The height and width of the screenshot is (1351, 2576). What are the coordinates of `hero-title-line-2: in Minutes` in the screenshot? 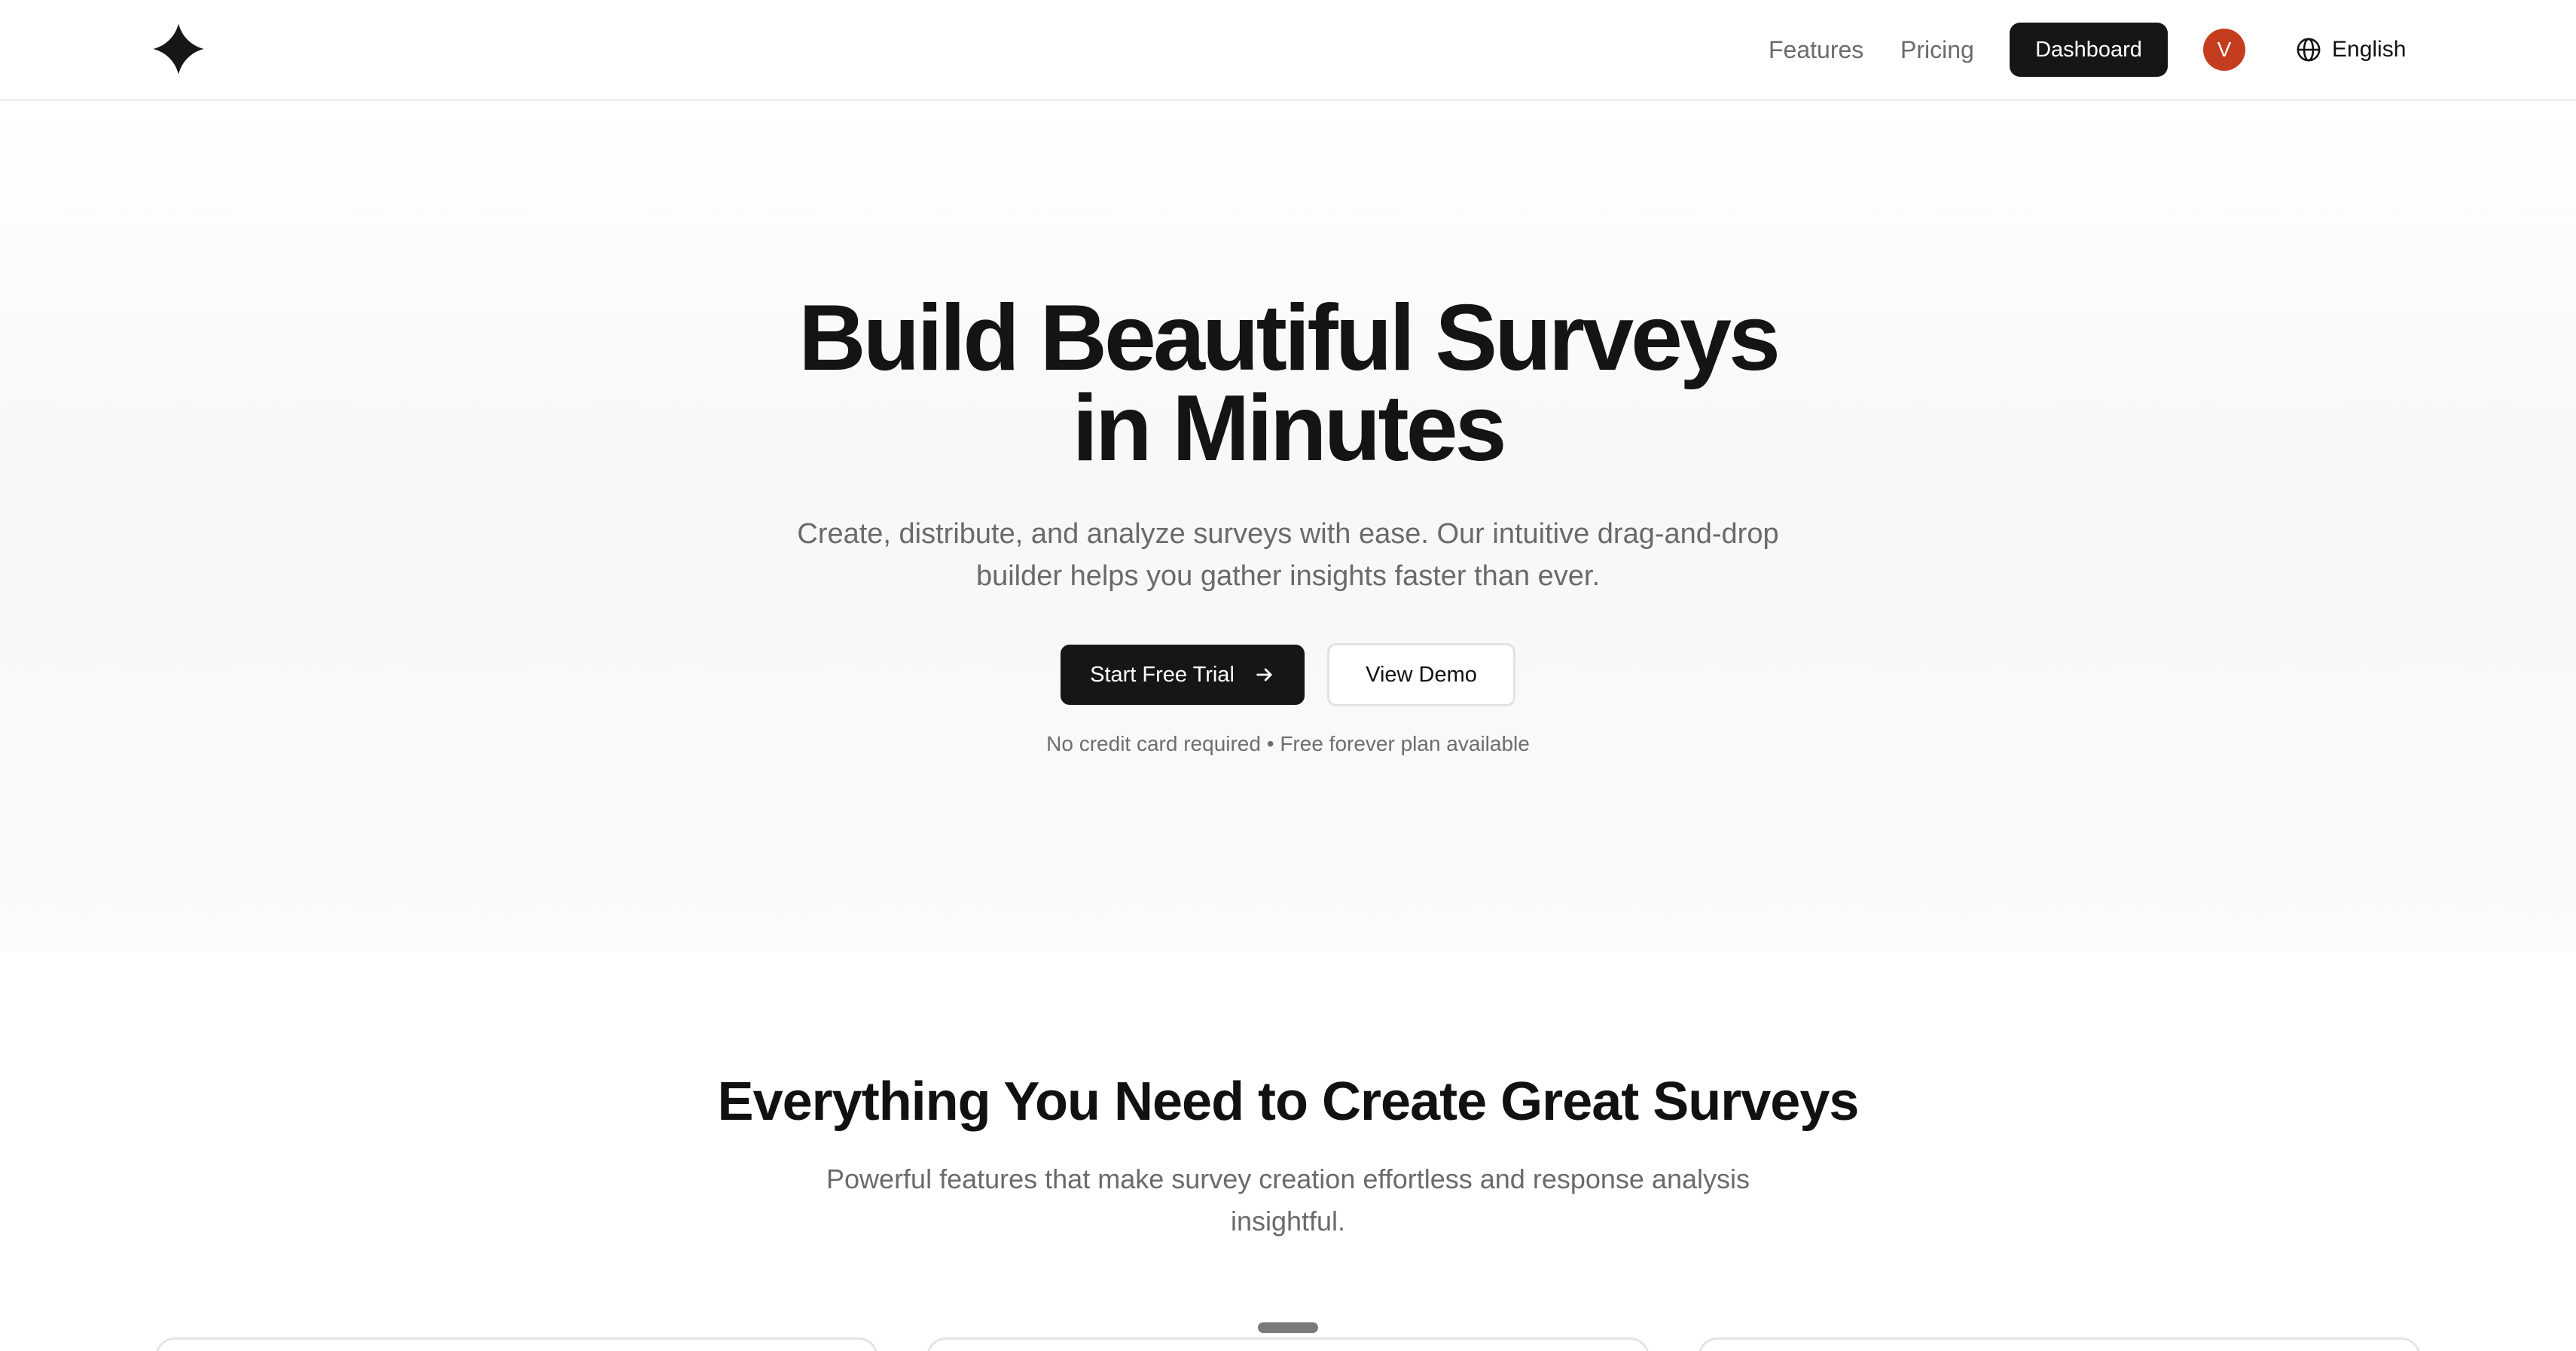 It's located at (1289, 428).